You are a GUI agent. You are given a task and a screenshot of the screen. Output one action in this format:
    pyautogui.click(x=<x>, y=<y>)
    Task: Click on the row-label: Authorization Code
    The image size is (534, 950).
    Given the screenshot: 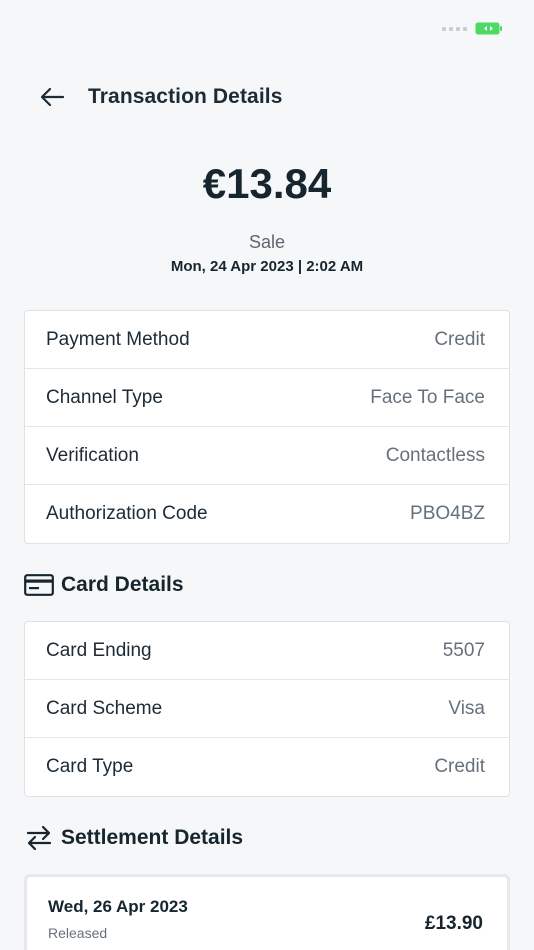 What is the action you would take?
    pyautogui.click(x=127, y=513)
    